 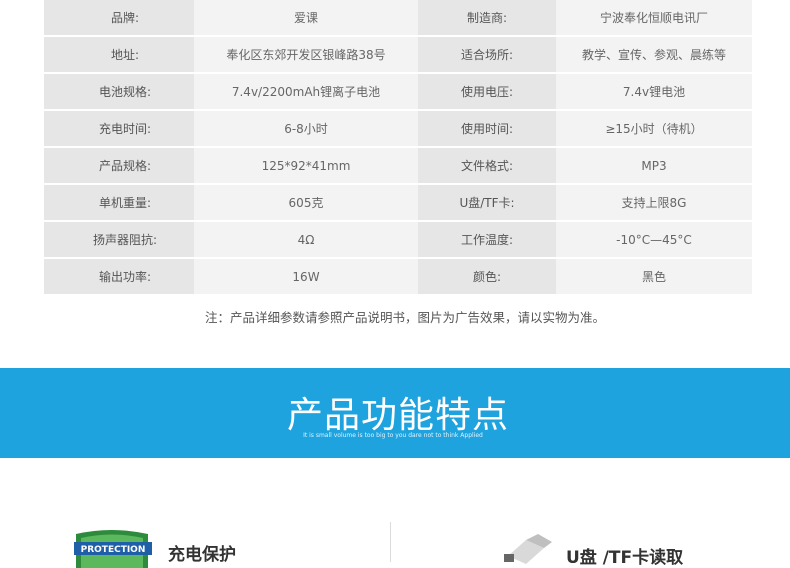 I want to click on spec-label: 扬声器阻抗:, so click(x=125, y=240).